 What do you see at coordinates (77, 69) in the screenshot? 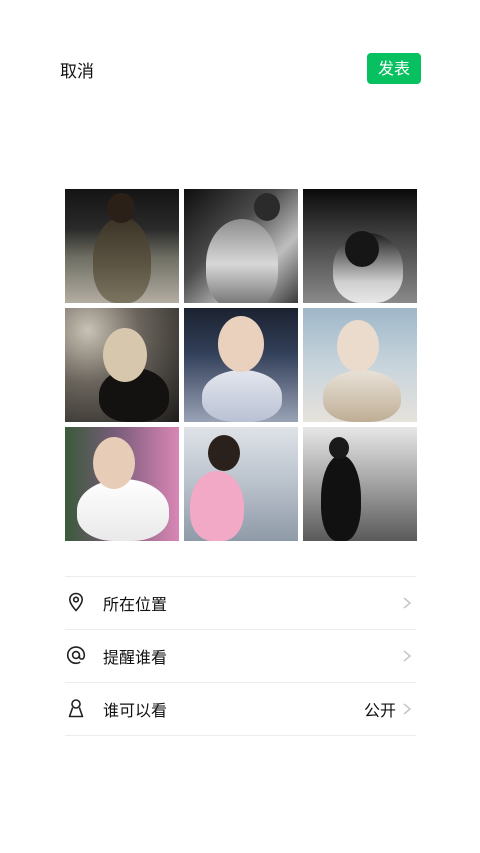
I see `cancel-button: 取消` at bounding box center [77, 69].